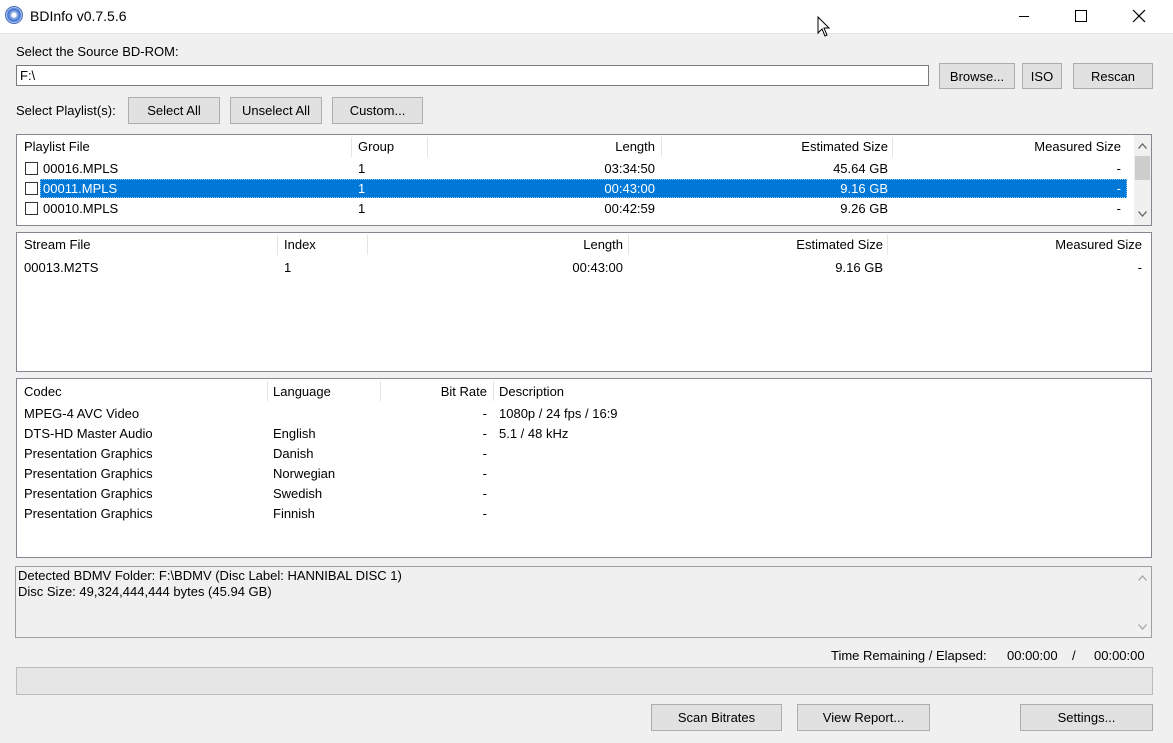  What do you see at coordinates (294, 433) in the screenshot?
I see `language-cell: English` at bounding box center [294, 433].